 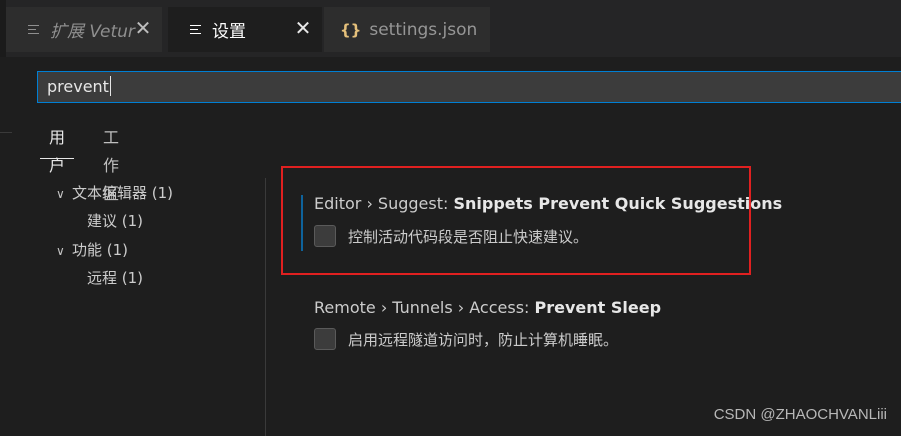 I want to click on setting-description: 控制活动代码段是否阻止快速建议。, so click(x=468, y=237).